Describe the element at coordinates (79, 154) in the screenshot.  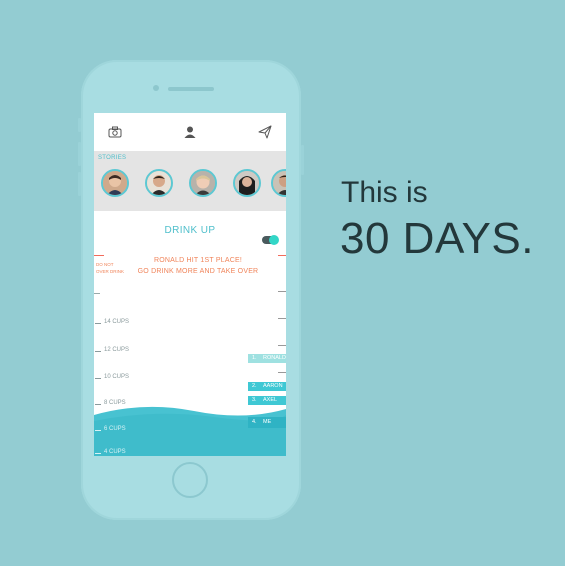
I see `volume-up-button` at that location.